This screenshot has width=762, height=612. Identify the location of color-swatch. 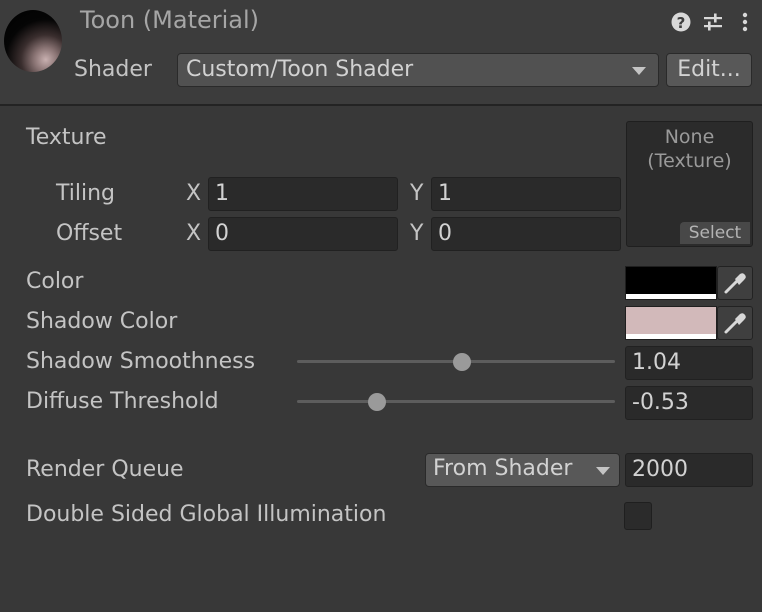
(671, 283).